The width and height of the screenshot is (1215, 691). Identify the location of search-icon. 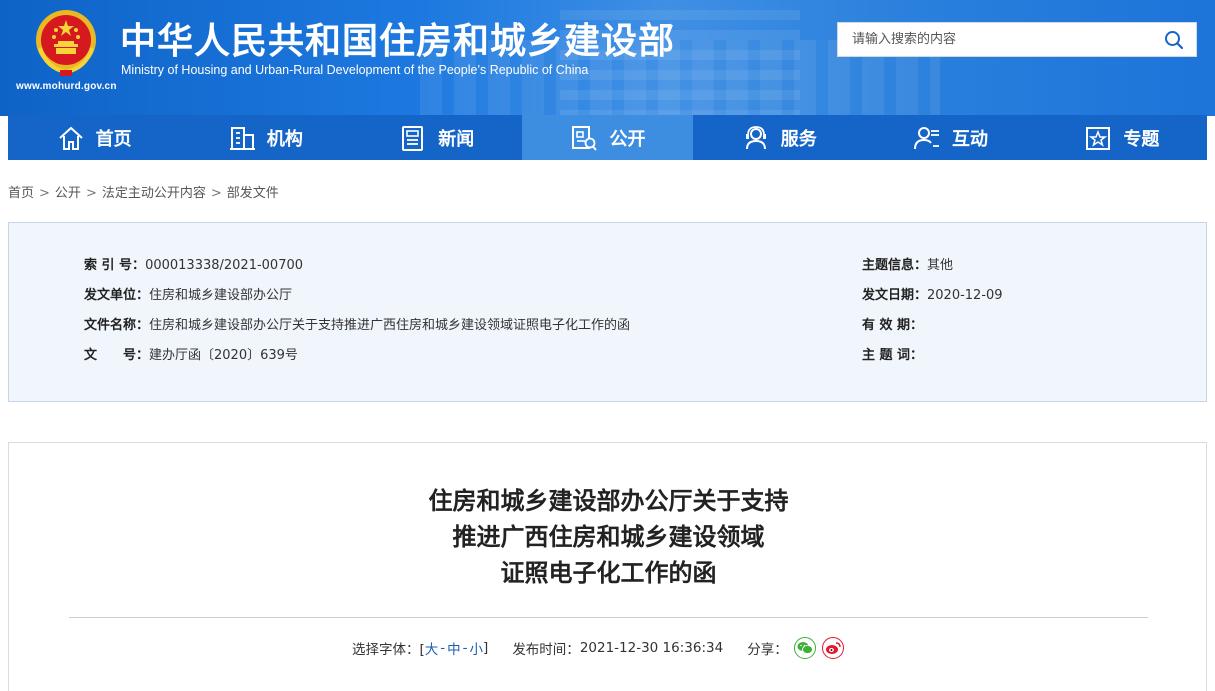
(1174, 39).